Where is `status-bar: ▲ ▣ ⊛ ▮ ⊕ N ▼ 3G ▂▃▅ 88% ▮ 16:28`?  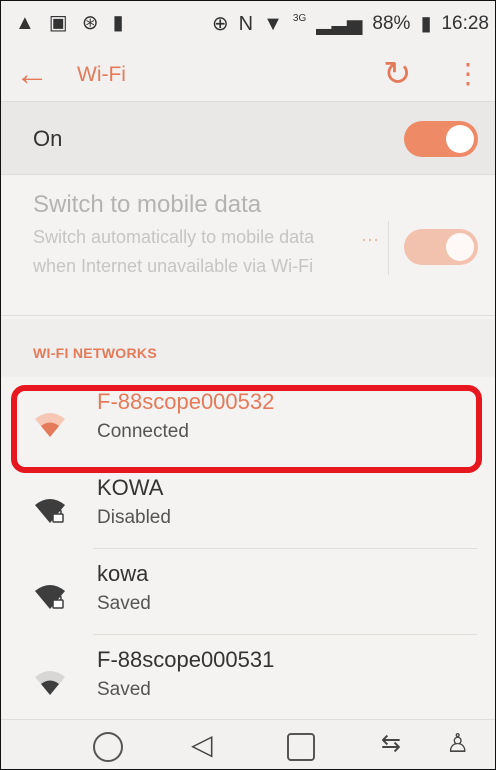
status-bar: ▲ ▣ ⊛ ▮ ⊕ N ▼ 3G ▂▃▅ 88% ▮ 16:28 is located at coordinates (248, 26).